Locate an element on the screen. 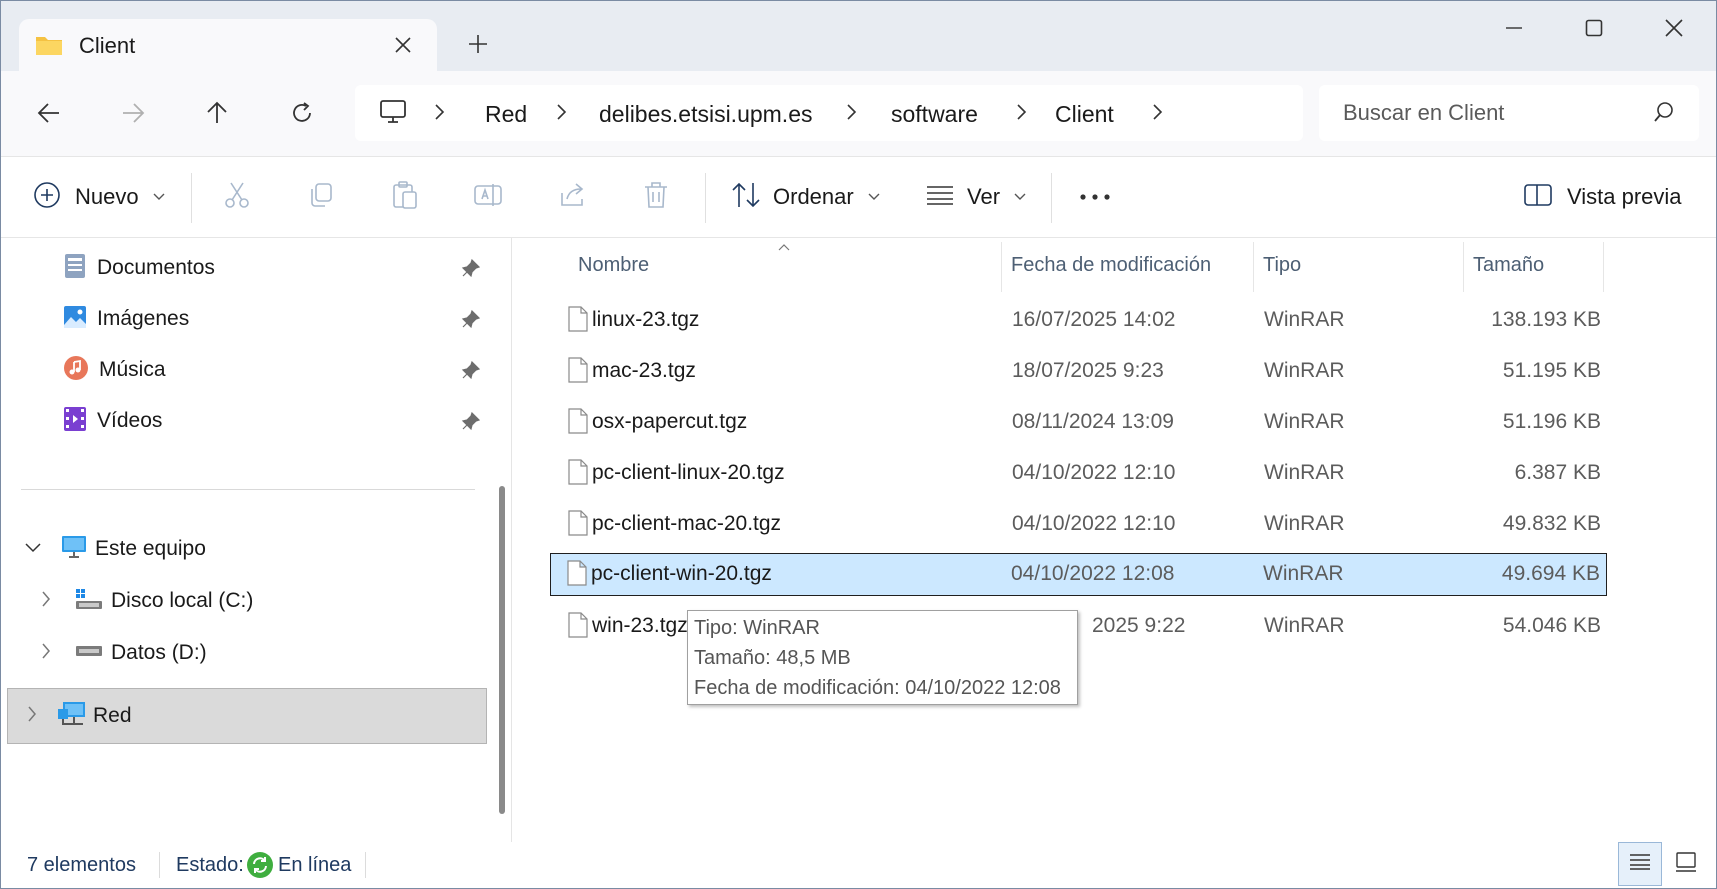 This screenshot has width=1717, height=889. scissors-icon is located at coordinates (237, 197).